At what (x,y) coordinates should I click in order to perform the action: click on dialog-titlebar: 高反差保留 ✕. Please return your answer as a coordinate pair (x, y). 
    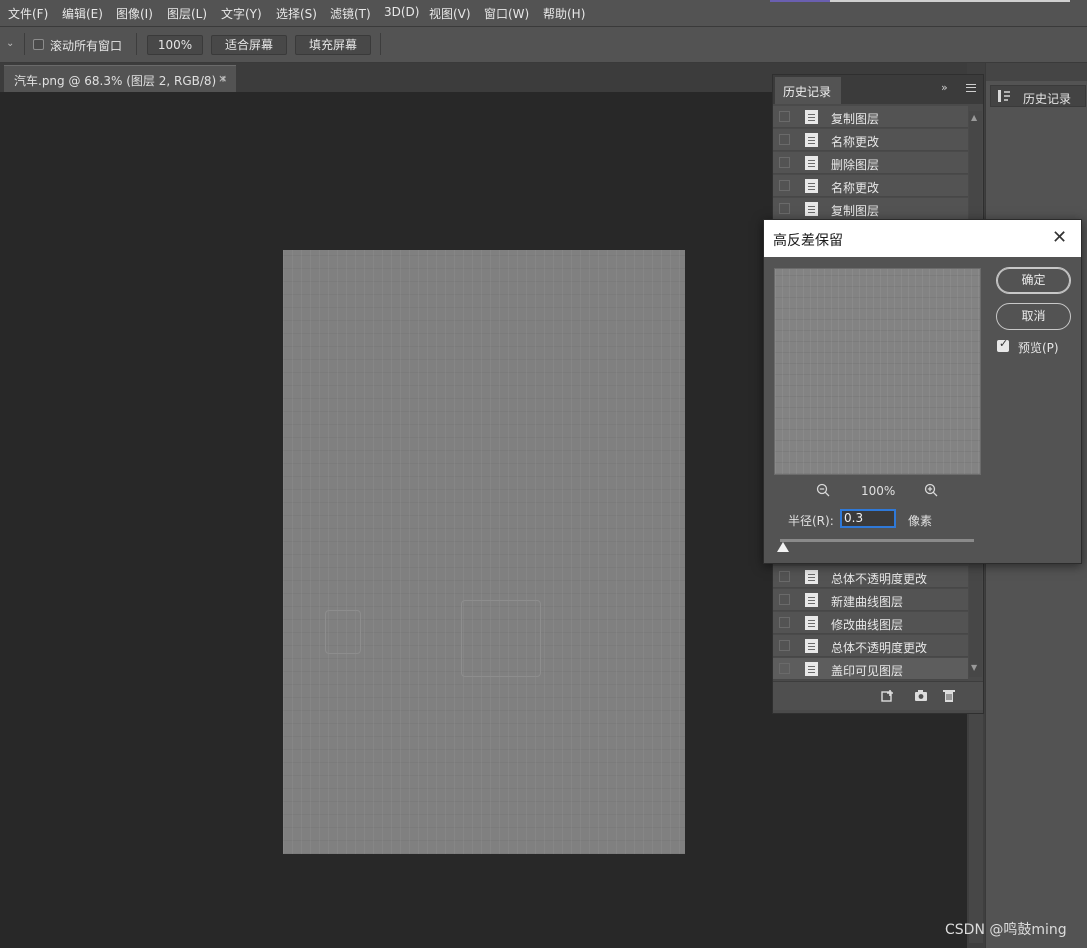
    Looking at the image, I should click on (922, 238).